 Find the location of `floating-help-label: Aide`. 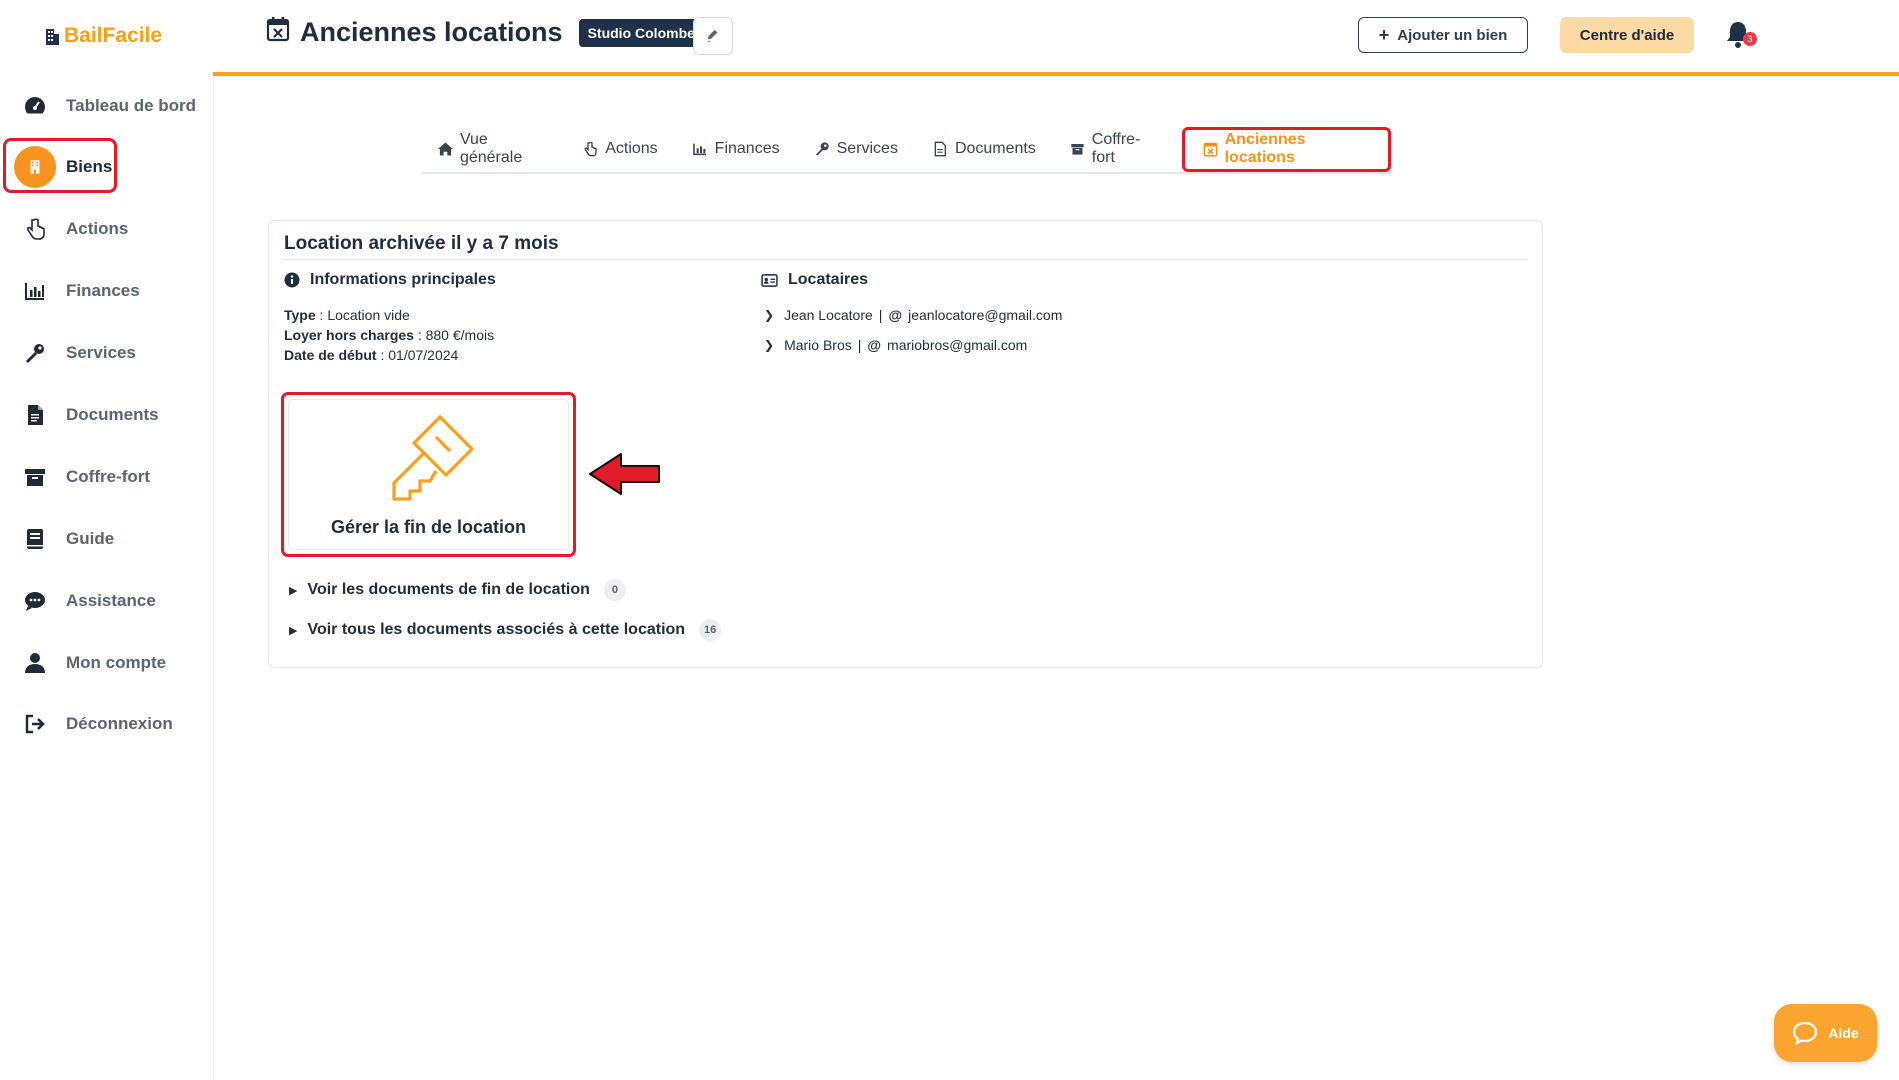

floating-help-label: Aide is located at coordinates (1843, 1033).